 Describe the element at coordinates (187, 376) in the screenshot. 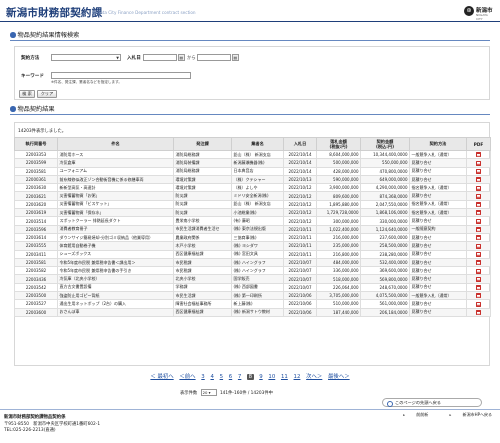

I see `prev-page-link: ＜前へ` at that location.